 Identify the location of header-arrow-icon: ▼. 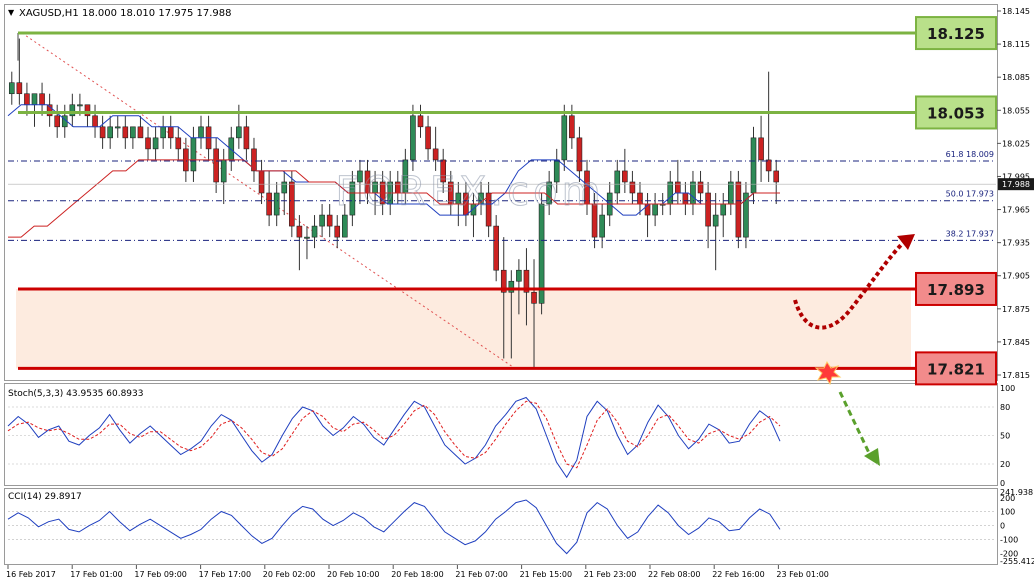
(11, 12).